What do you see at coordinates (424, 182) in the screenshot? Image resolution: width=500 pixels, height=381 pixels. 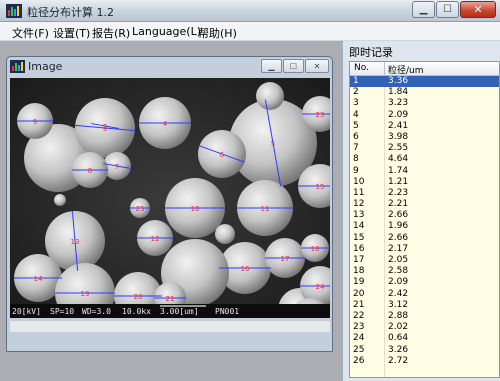 I see `table-row: 10 1.21` at bounding box center [424, 182].